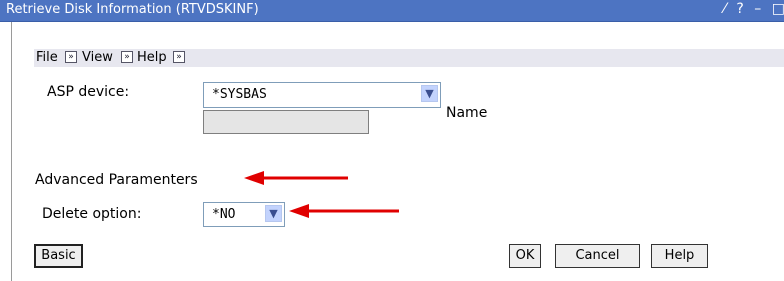 The width and height of the screenshot is (784, 281). Describe the element at coordinates (97, 57) in the screenshot. I see `menu-view: View` at that location.